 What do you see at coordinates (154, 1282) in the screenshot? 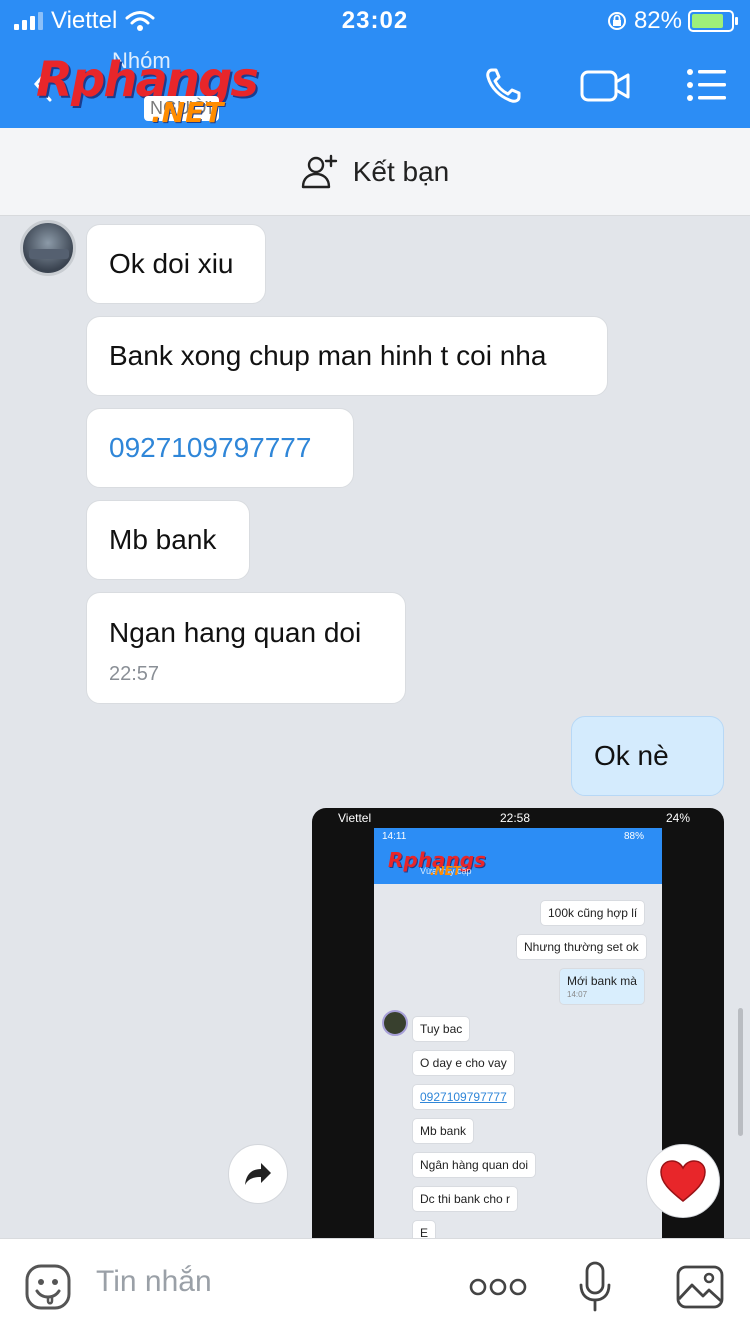
I see `message-input: Tin nhắn` at bounding box center [154, 1282].